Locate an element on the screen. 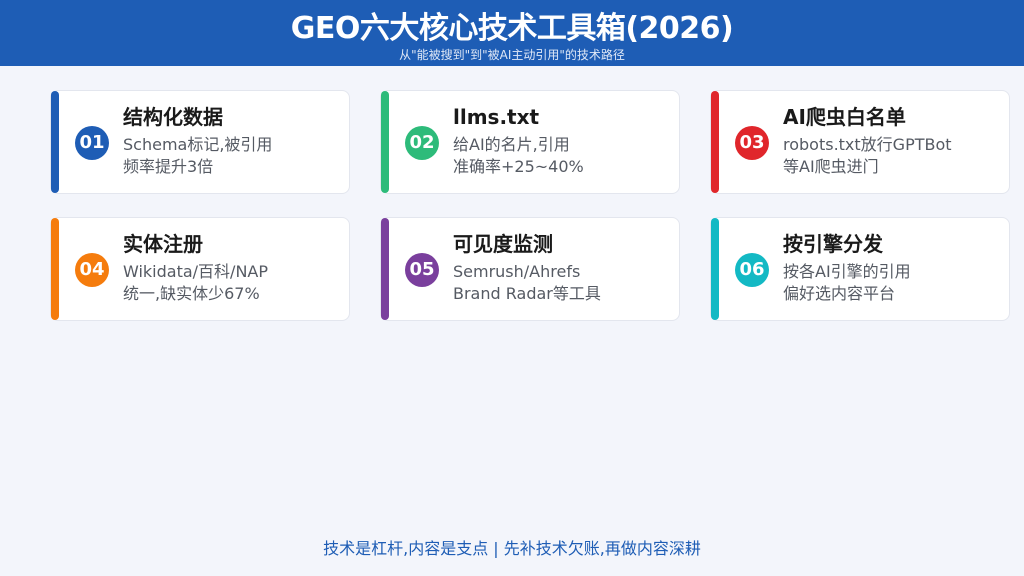 The image size is (1024, 576). tool-card-3: 03 AI爬虫白名单 robots.txt放行GPTBot 等AI爬虫进门 is located at coordinates (860, 142).